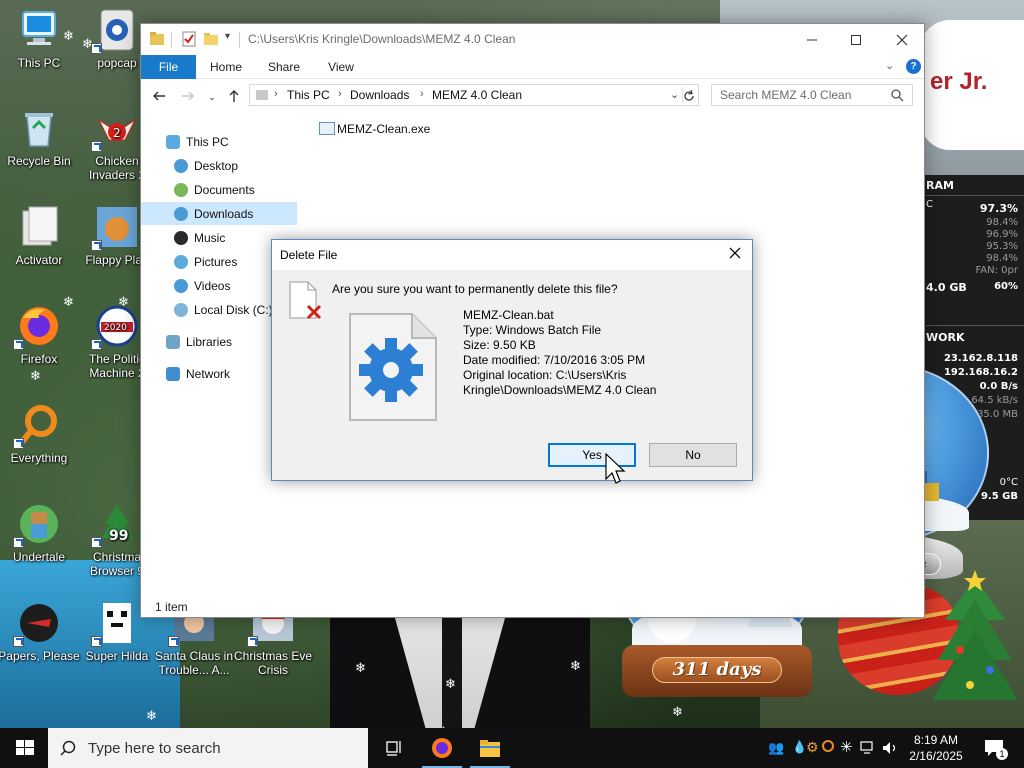 This screenshot has width=1024, height=768. Describe the element at coordinates (157, 38) in the screenshot. I see `folder-icon` at that location.